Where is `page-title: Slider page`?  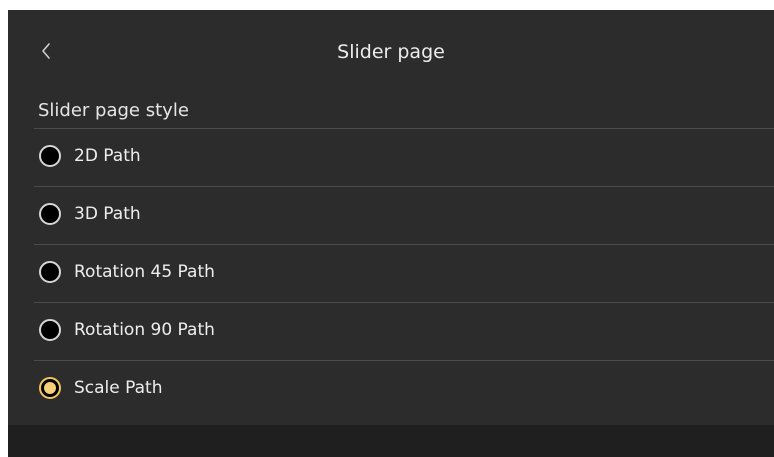 page-title: Slider page is located at coordinates (391, 52).